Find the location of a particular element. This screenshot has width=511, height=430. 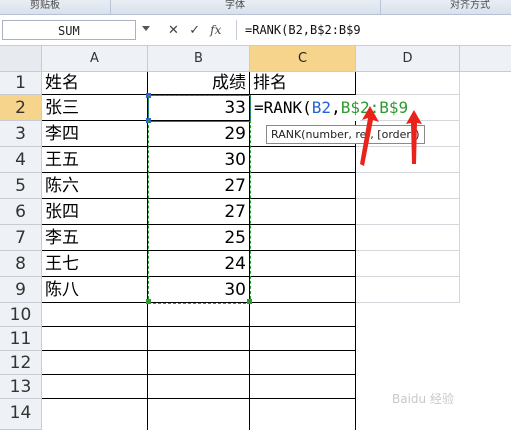

formula-bar: SUM ✕ ✓ fx =RANK(B2,B$2:B$9 is located at coordinates (255, 30).